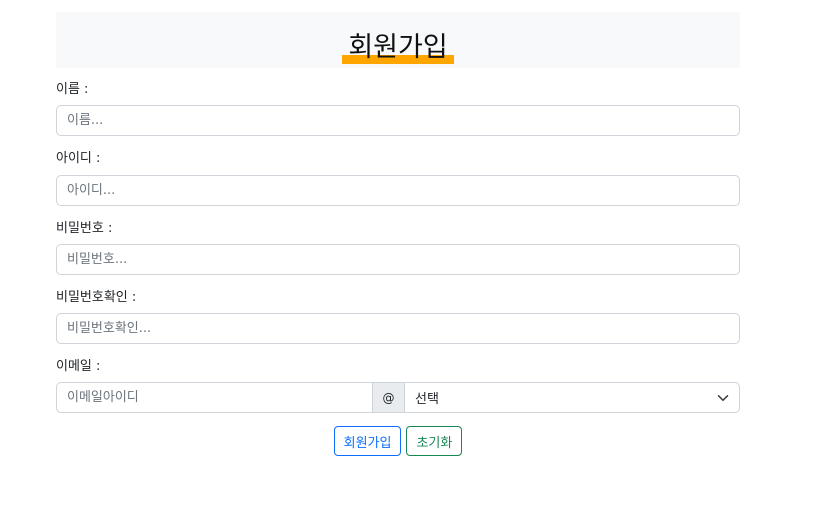 The image size is (840, 530). I want to click on email-domain-selected: 선택, so click(427, 399).